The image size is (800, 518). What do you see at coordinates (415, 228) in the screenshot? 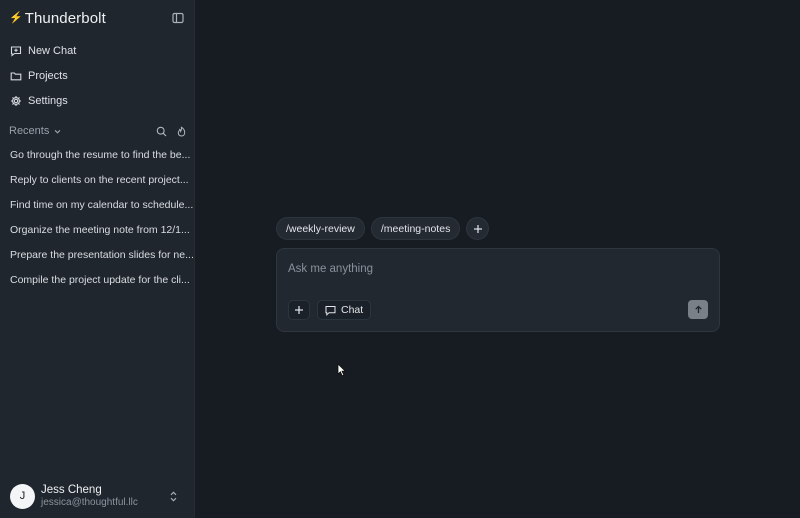
I see `shortcut-chip-meeting-notes: /meeting-notes` at bounding box center [415, 228].